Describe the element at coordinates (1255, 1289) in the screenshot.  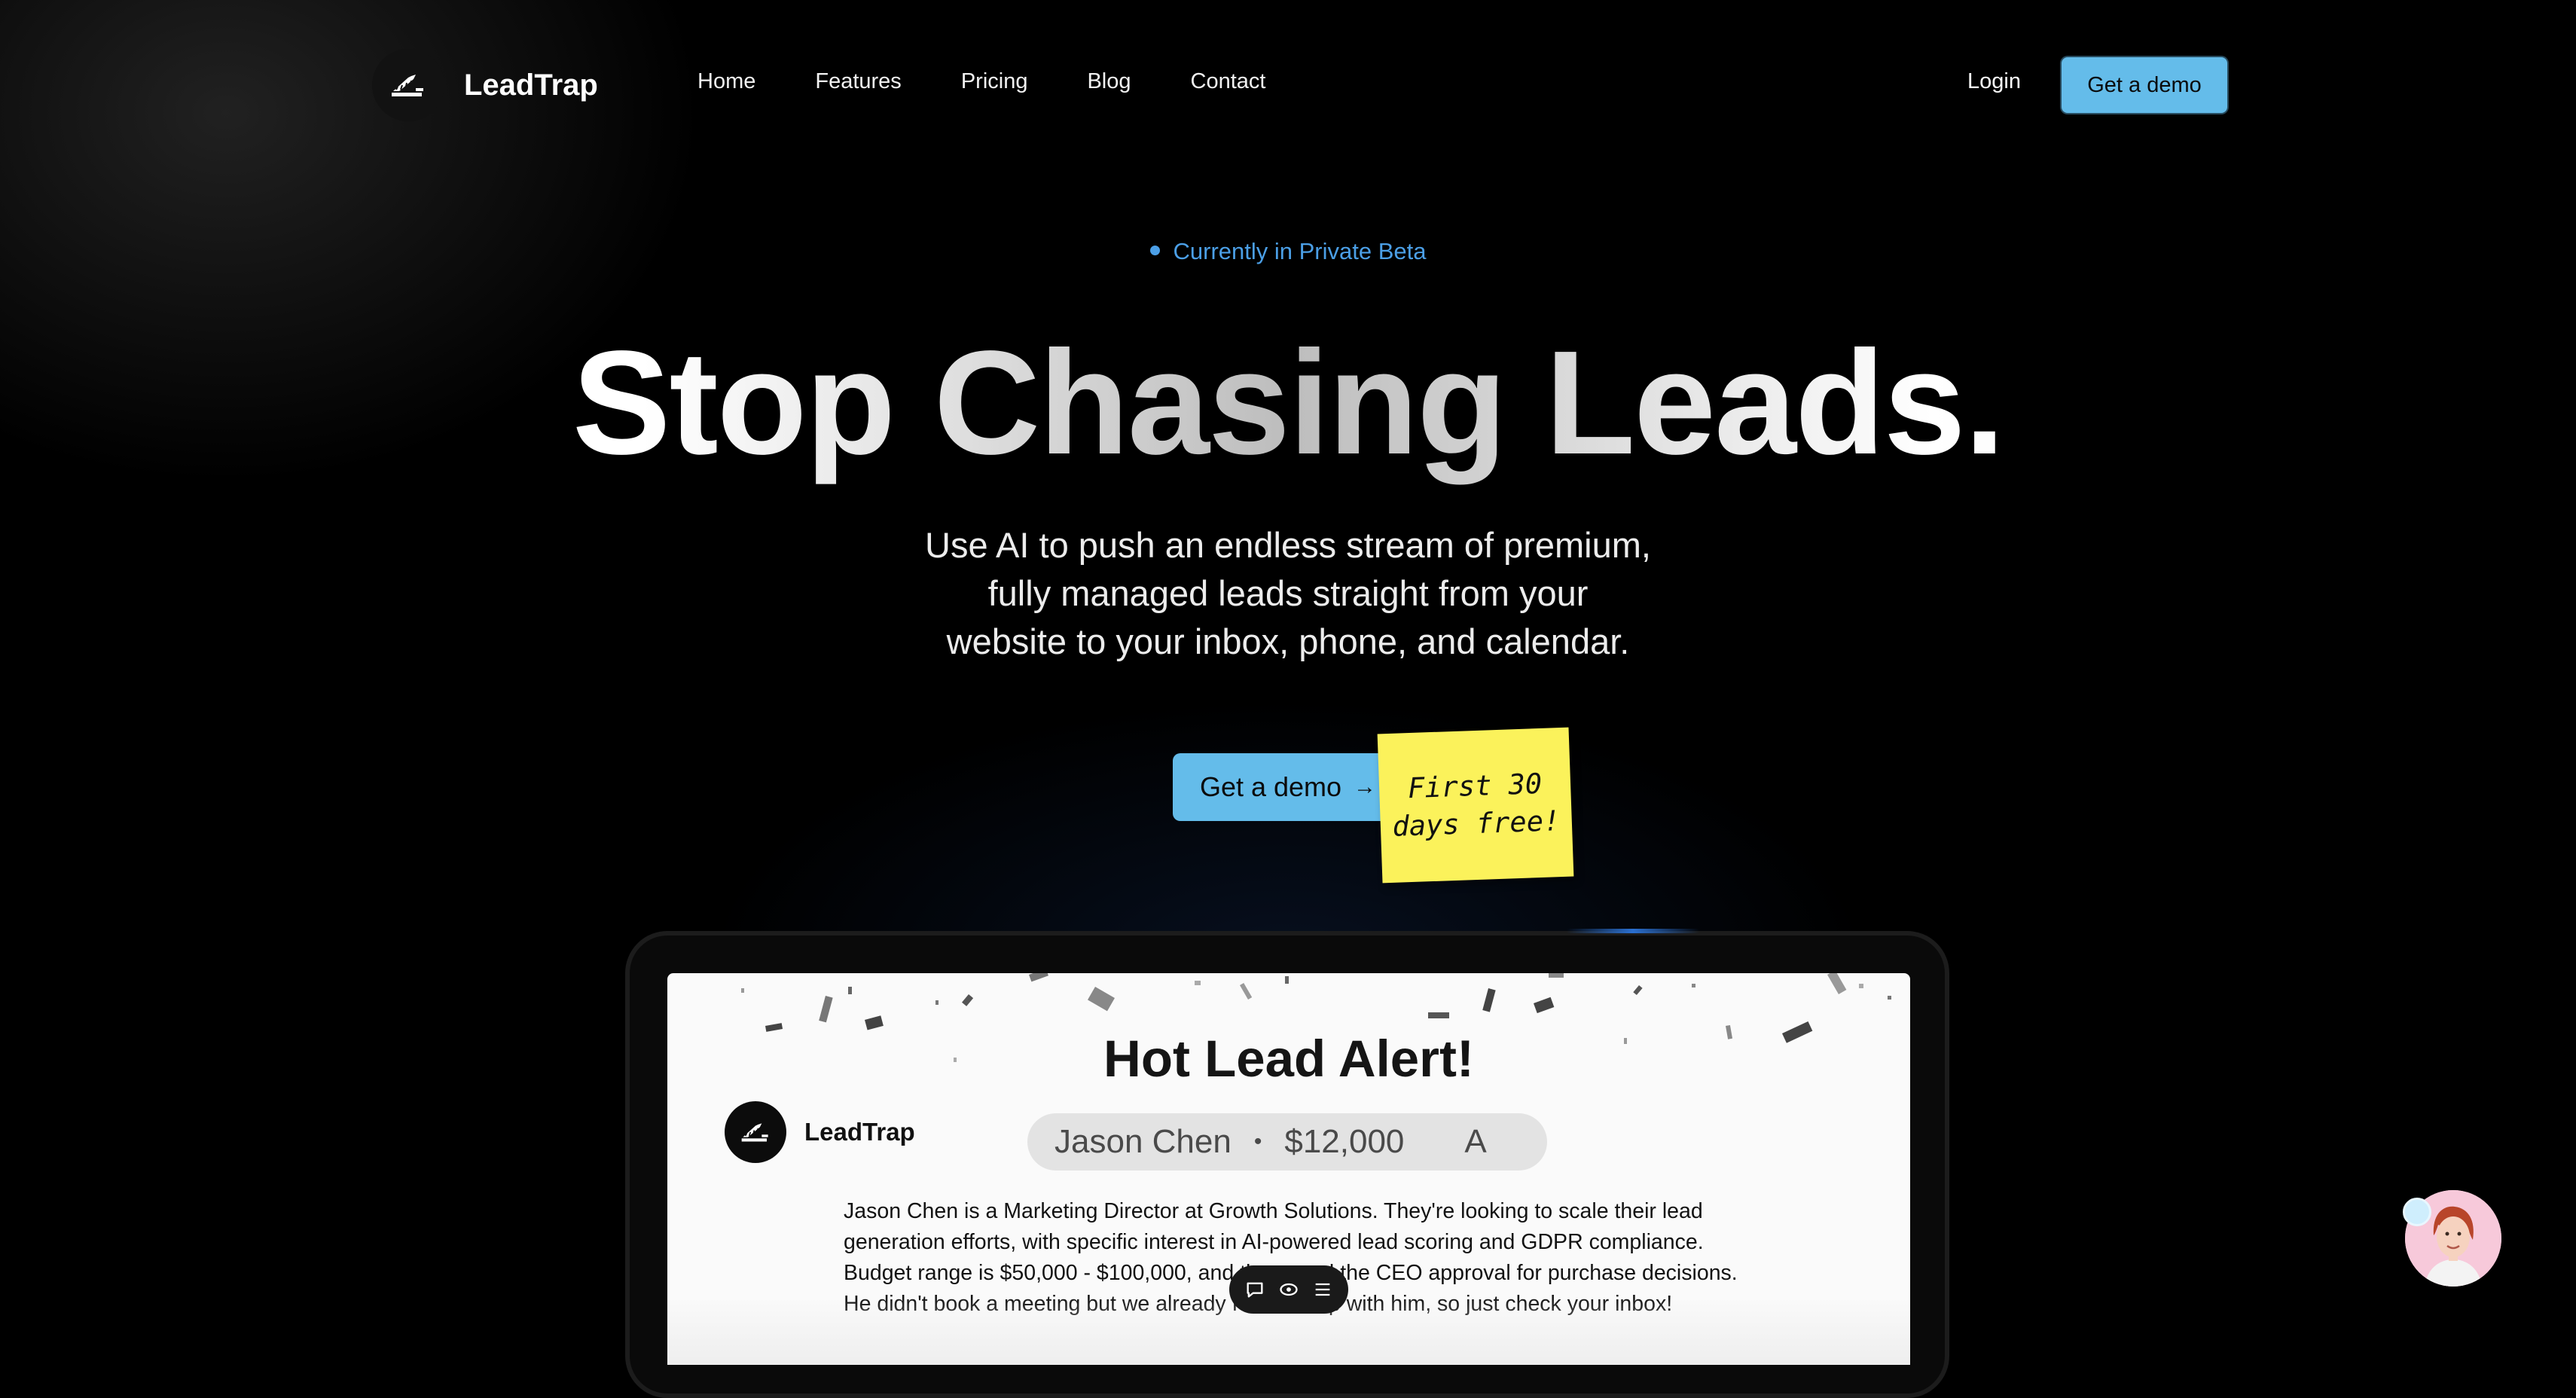
I see `comment-icon` at that location.